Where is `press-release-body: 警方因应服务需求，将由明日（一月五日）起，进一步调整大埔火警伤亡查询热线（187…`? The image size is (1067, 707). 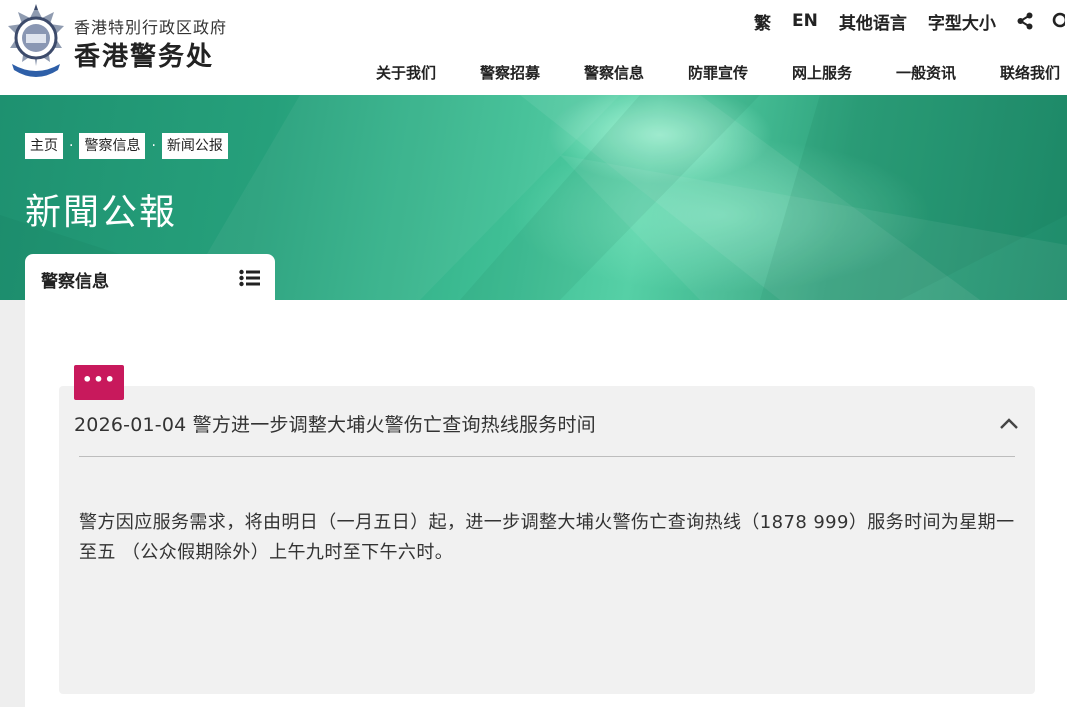 press-release-body: 警方因应服务需求，将由明日（一月五日）起，进一步调整大埔火警伤亡查询热线（187… is located at coordinates (547, 537).